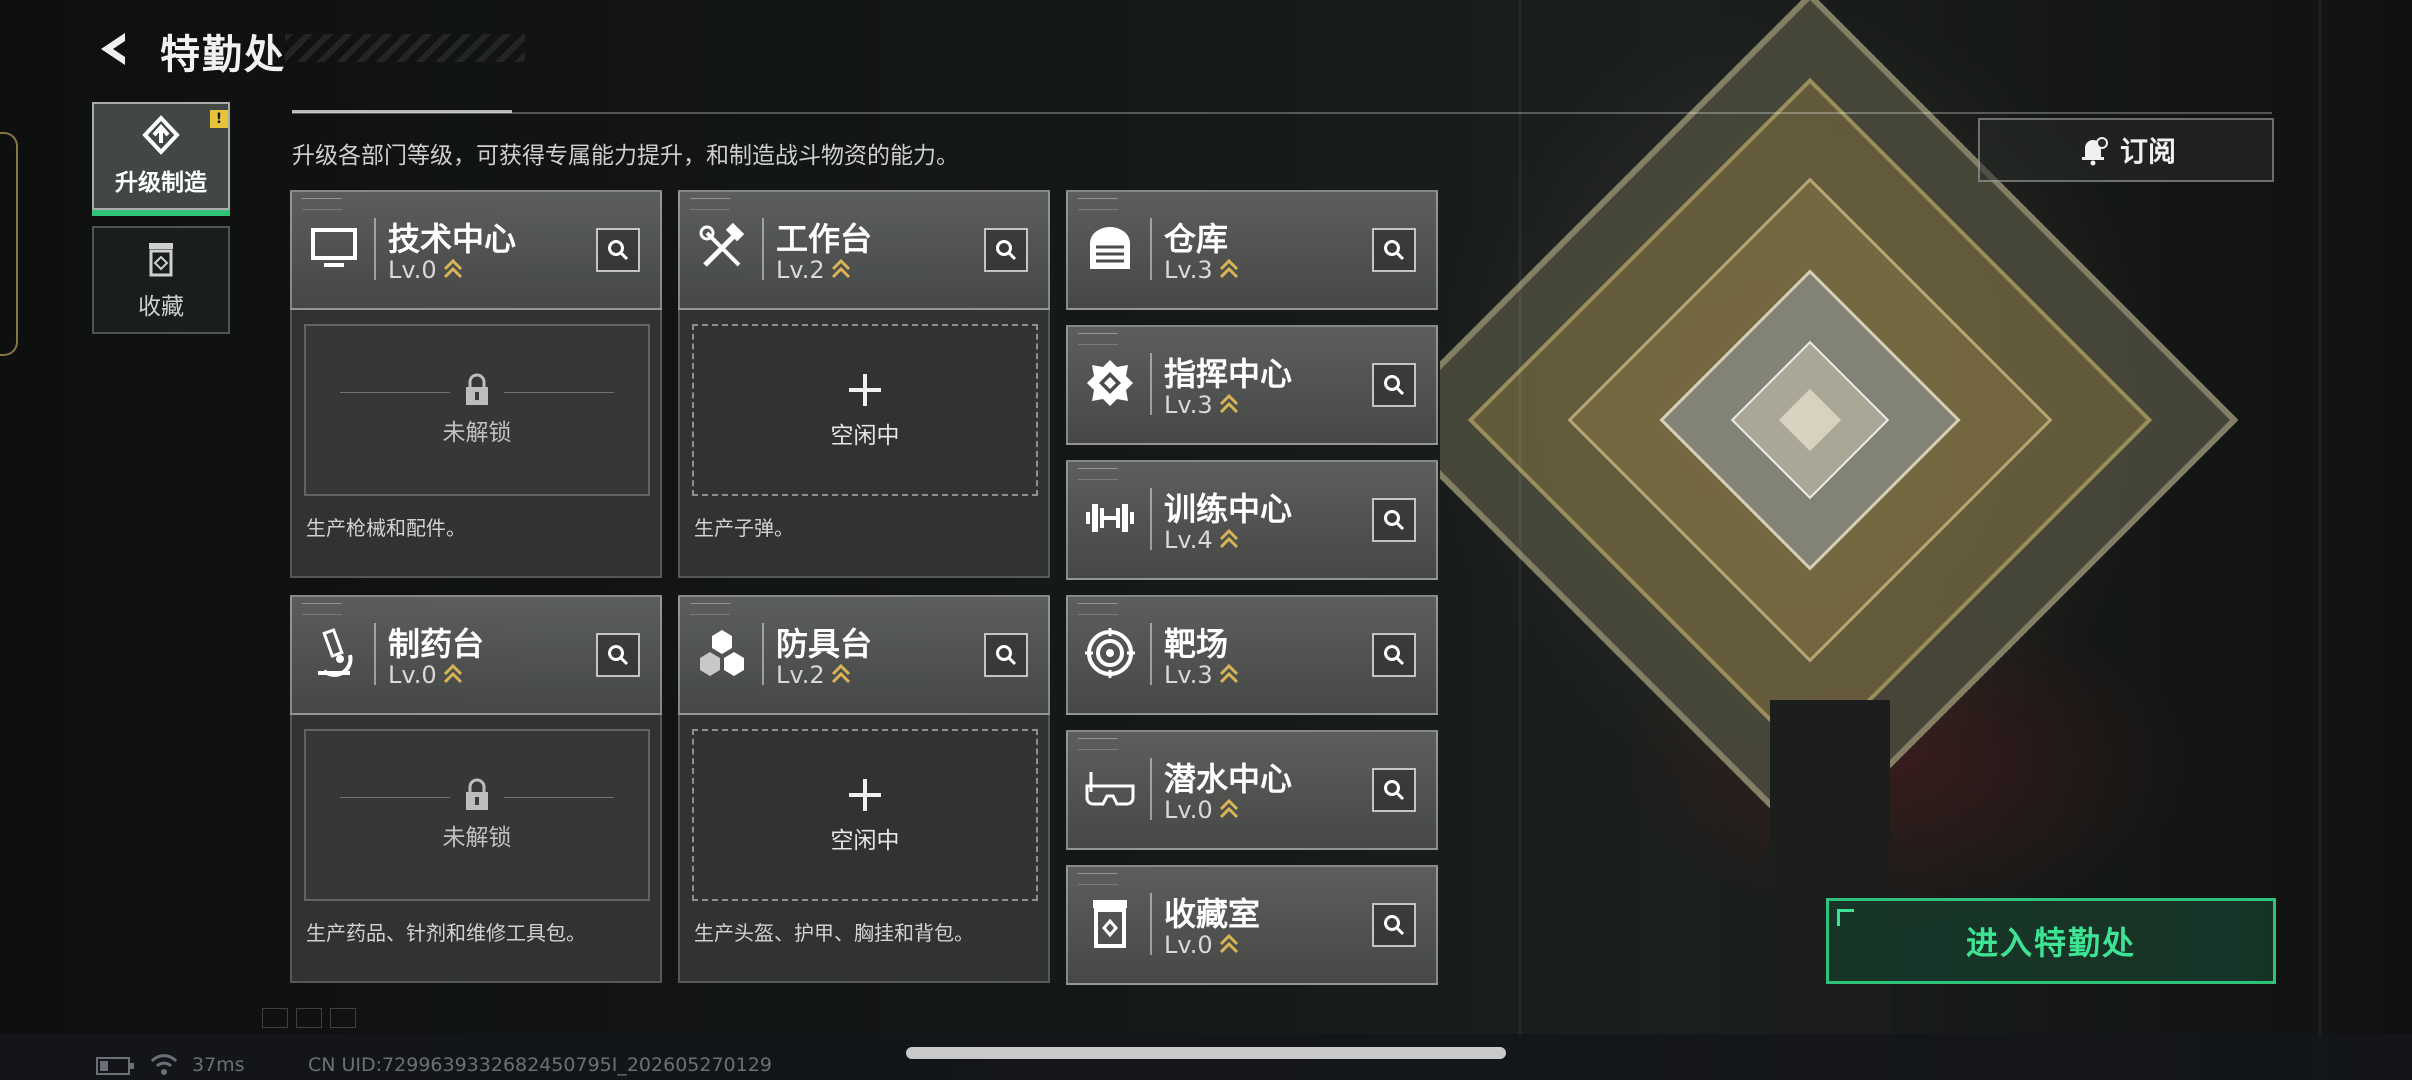  I want to click on facility-card-command-center: 指挥中心 Lv.3, so click(1252, 385).